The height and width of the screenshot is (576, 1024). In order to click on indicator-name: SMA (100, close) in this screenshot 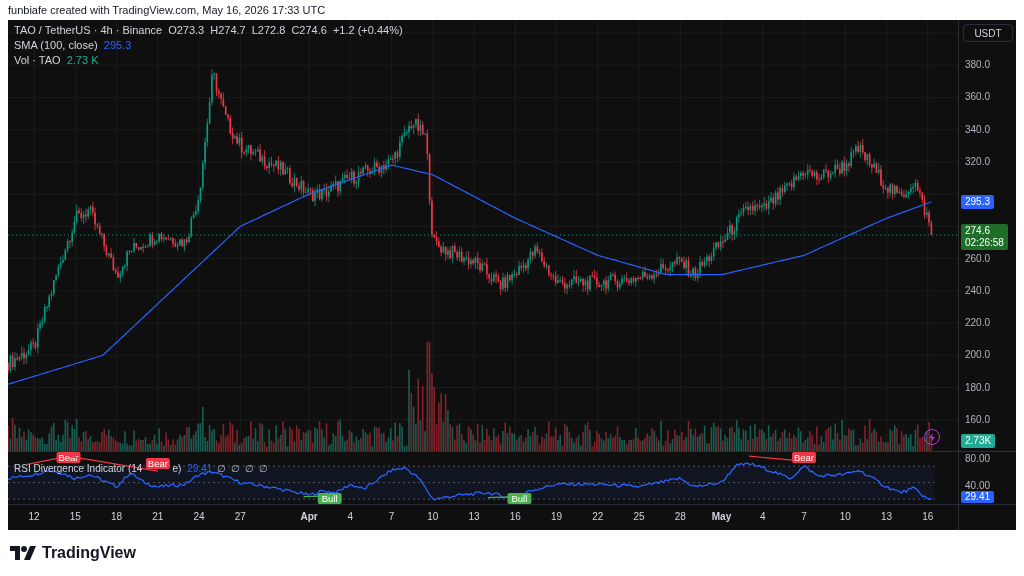, I will do `click(56, 45)`.